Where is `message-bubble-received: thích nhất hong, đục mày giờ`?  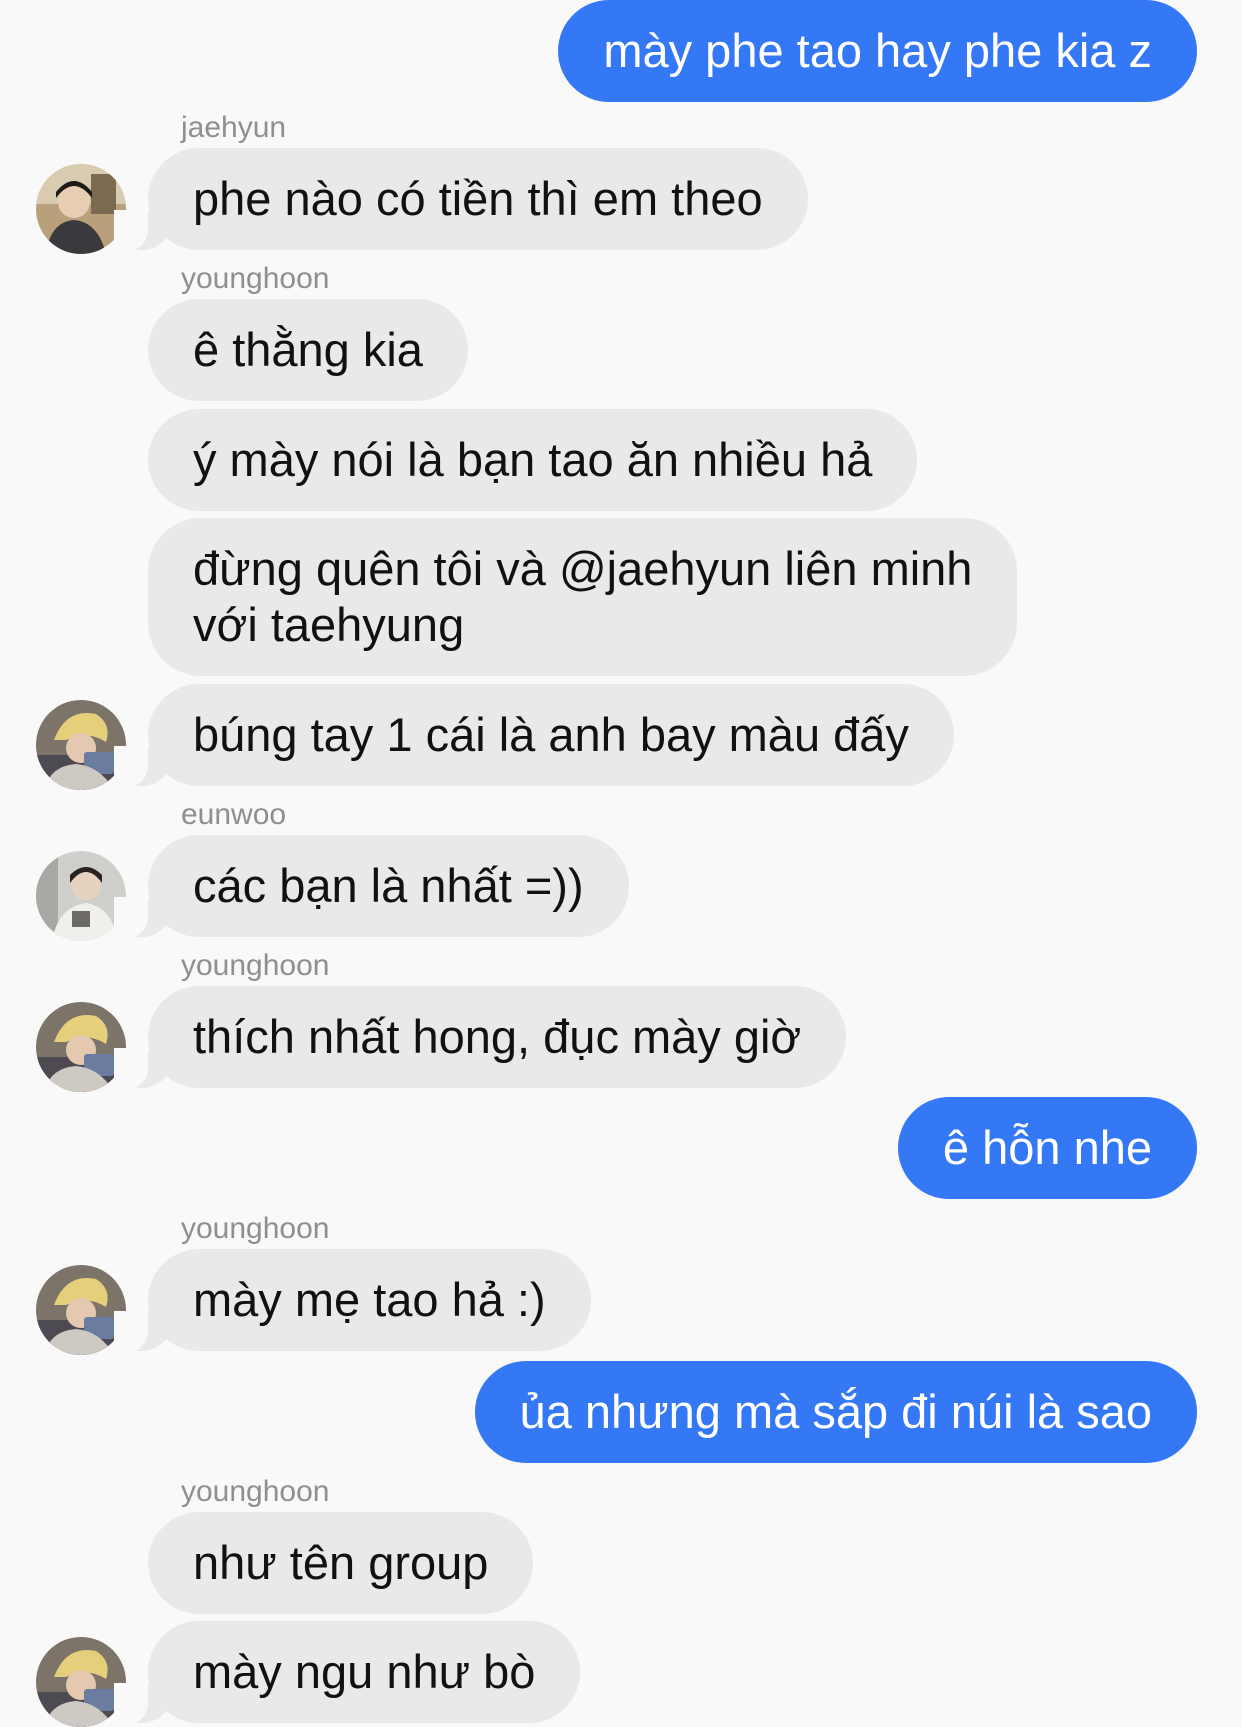
message-bubble-received: thích nhất hong, đục mày giờ is located at coordinates (480, 1038).